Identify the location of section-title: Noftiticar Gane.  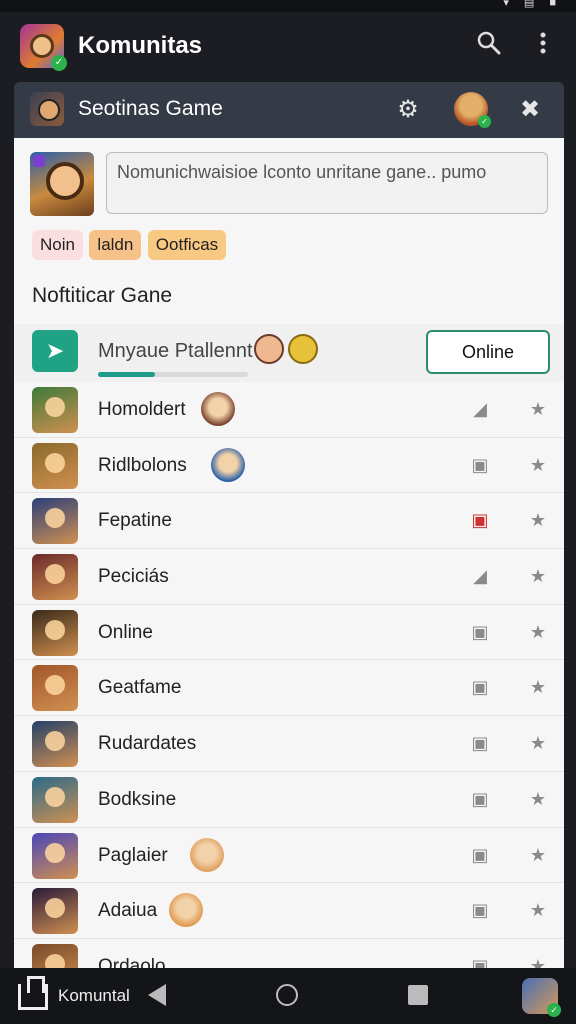
(102, 295).